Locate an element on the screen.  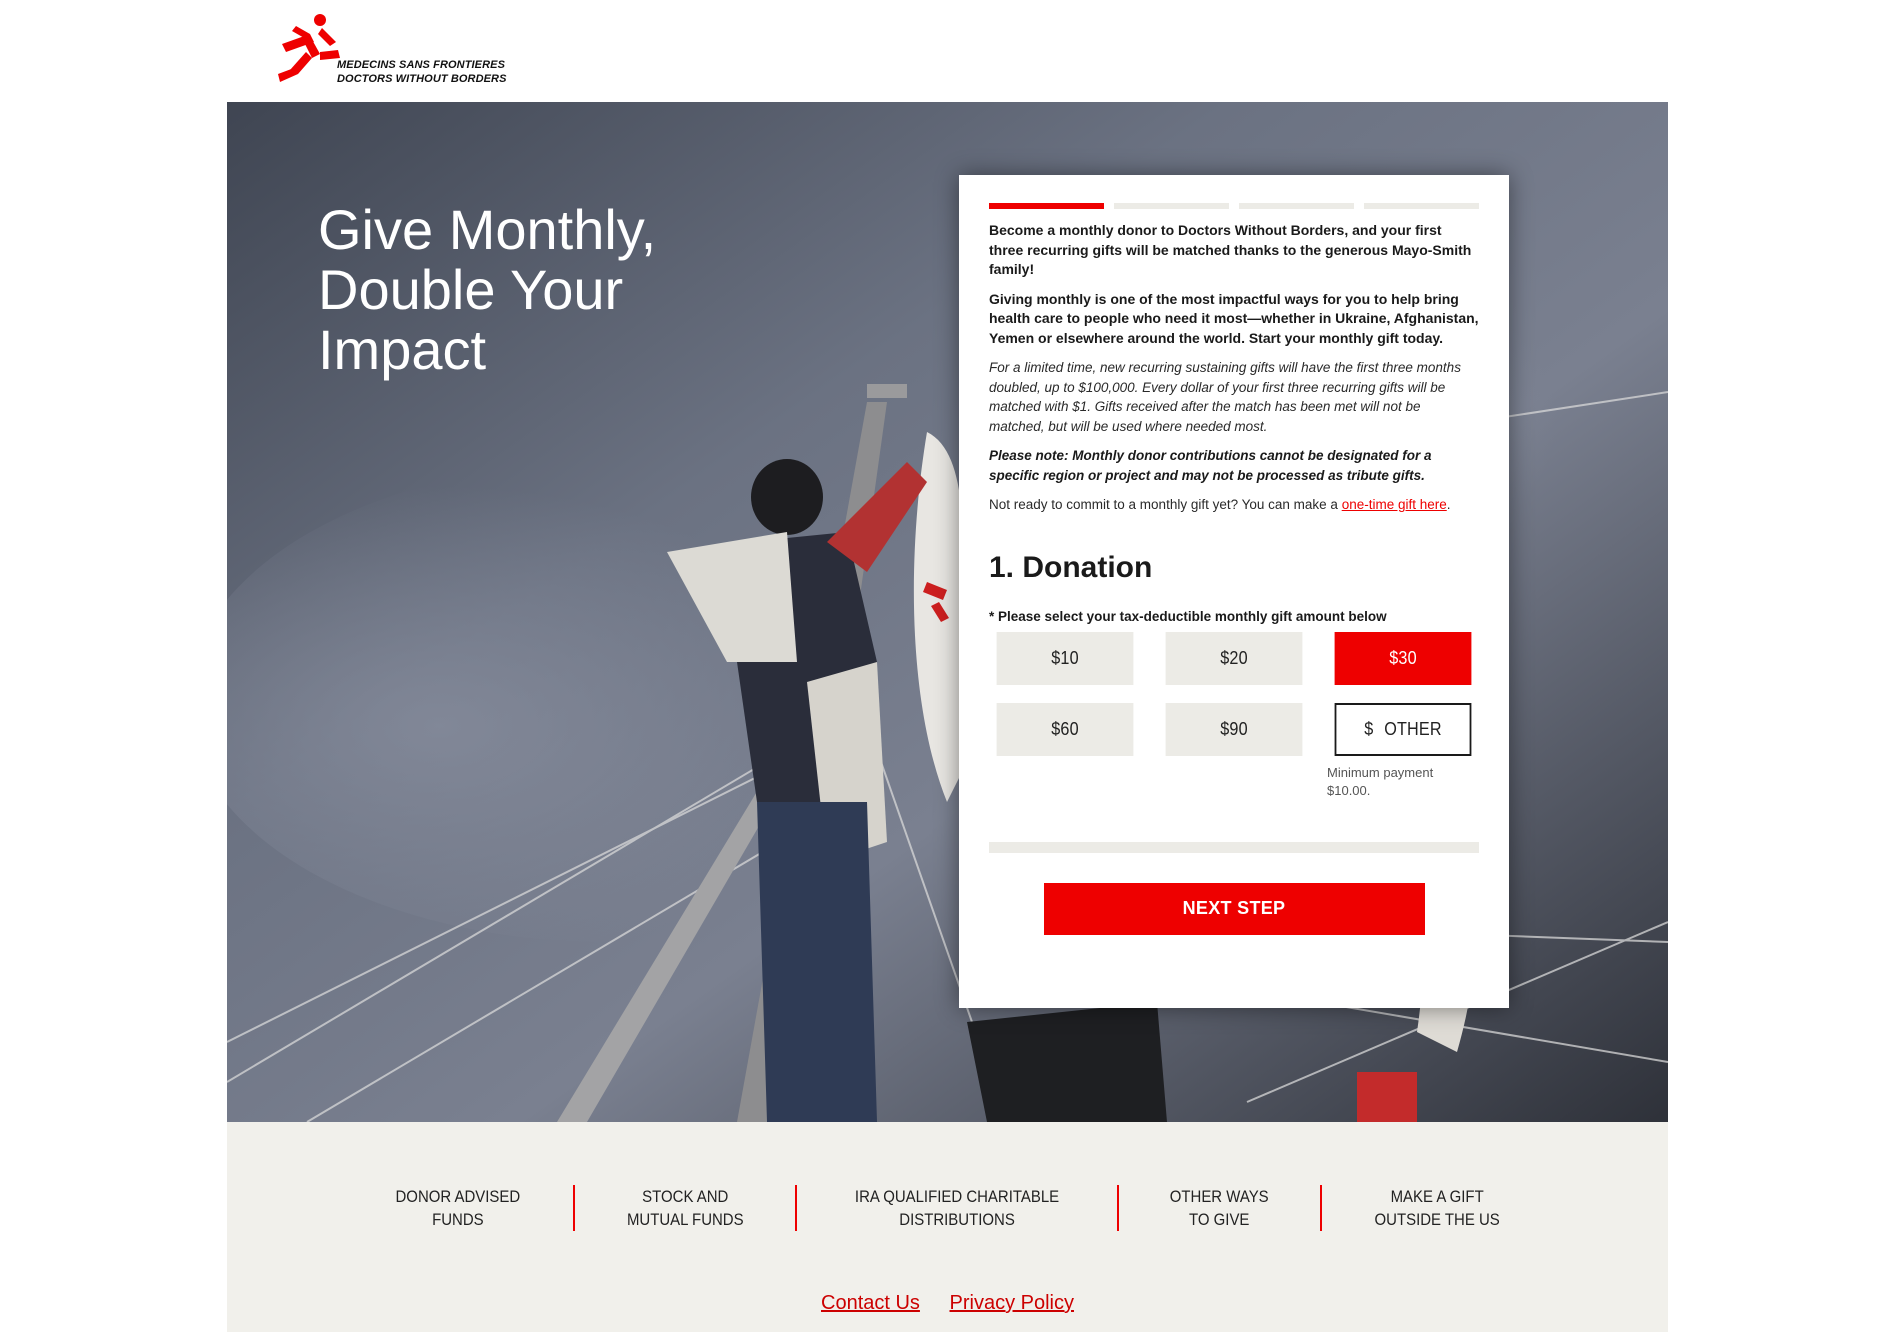
next-step-button: NEXT STEP is located at coordinates (1234, 908).